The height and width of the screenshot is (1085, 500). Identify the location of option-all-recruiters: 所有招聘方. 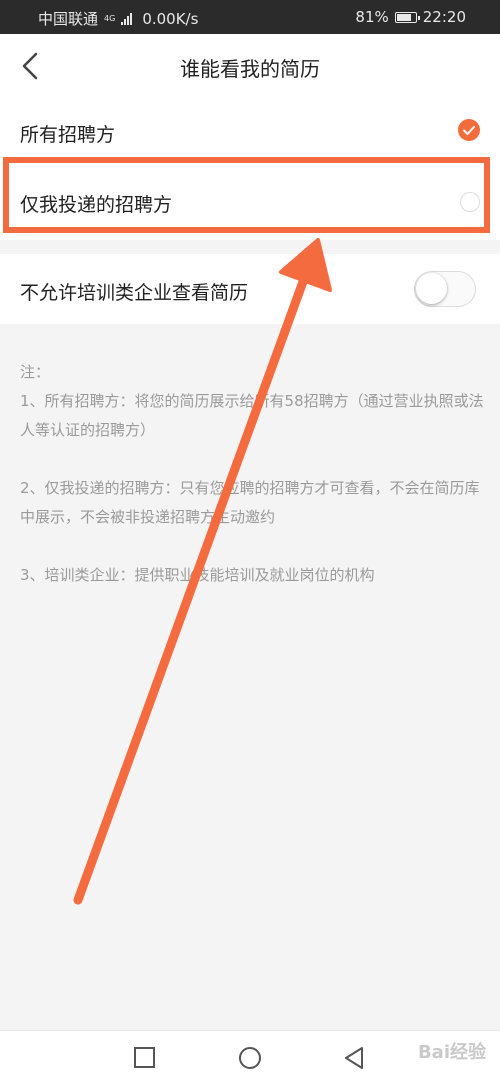
(250, 134).